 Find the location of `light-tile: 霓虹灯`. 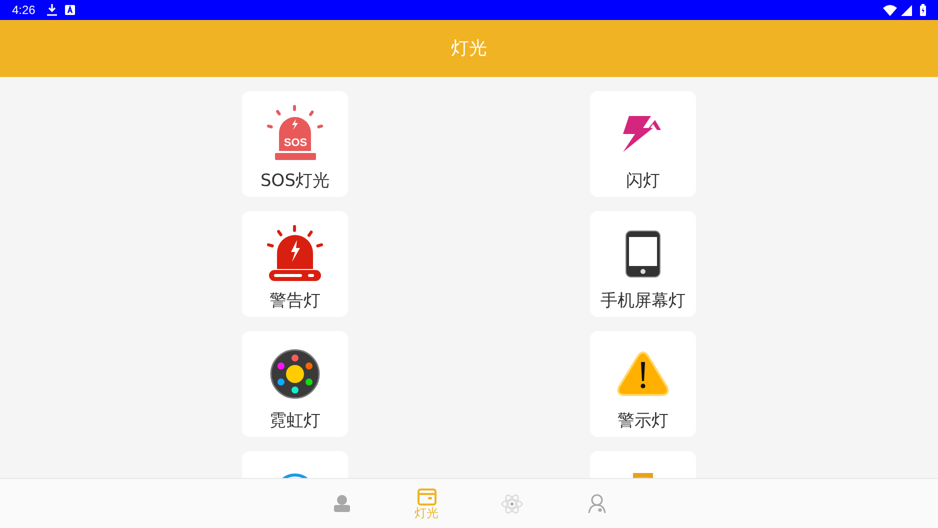

light-tile: 霓虹灯 is located at coordinates (295, 384).